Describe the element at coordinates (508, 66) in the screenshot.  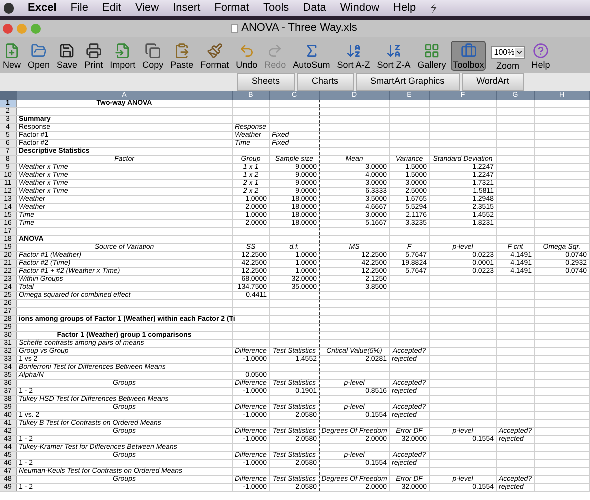
I see `toolbar-label: Zoom` at that location.